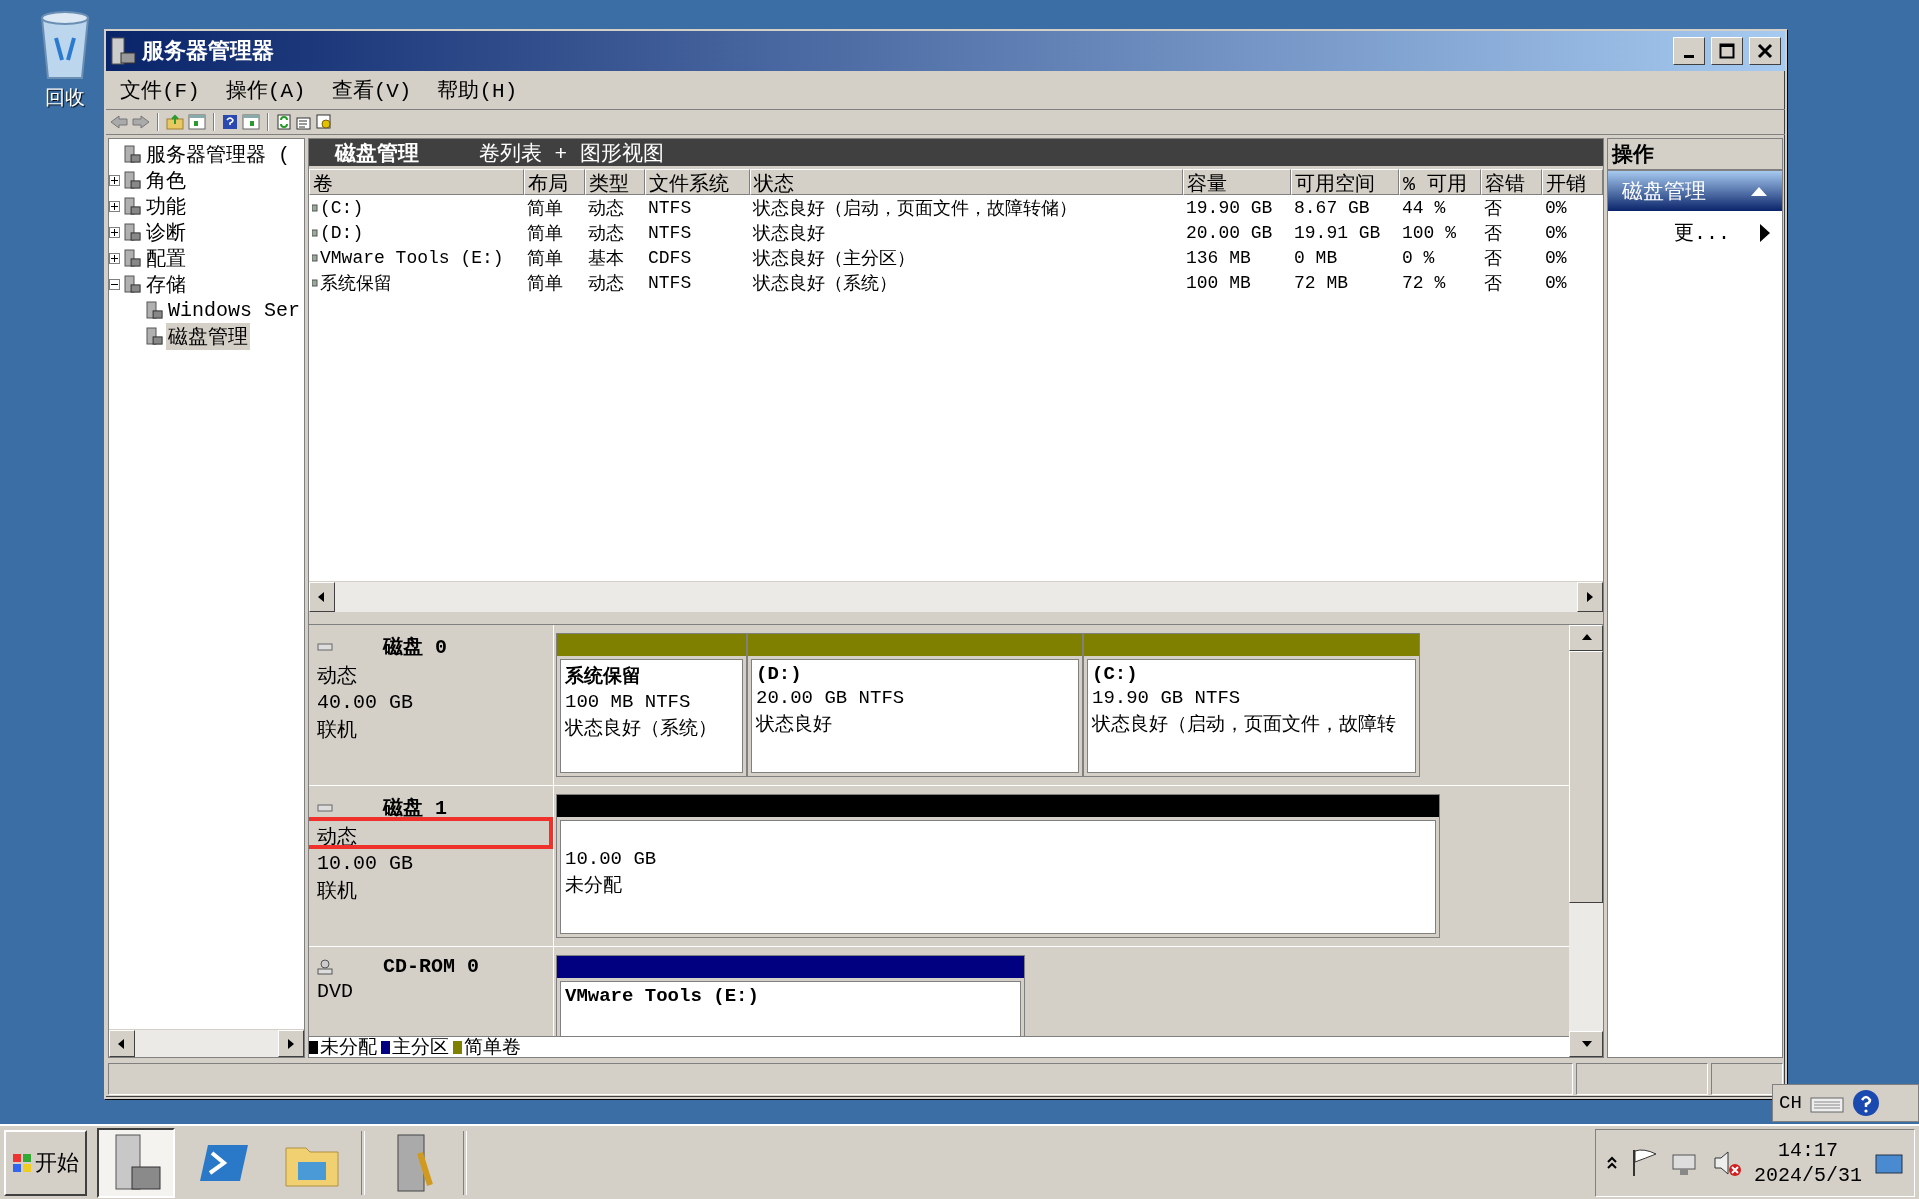 The width and height of the screenshot is (1919, 1199). Describe the element at coordinates (1440, 182) in the screenshot. I see `column-header: % 可用` at that location.